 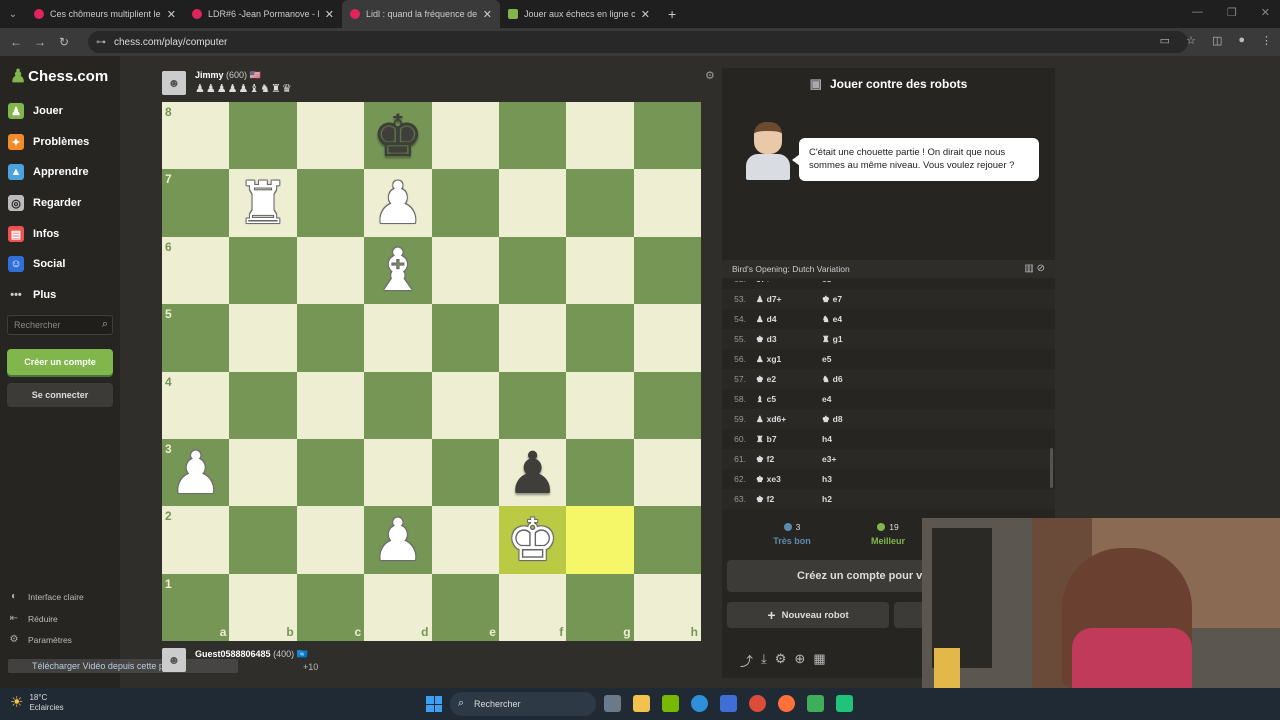 I want to click on square-e3, so click(x=465, y=472).